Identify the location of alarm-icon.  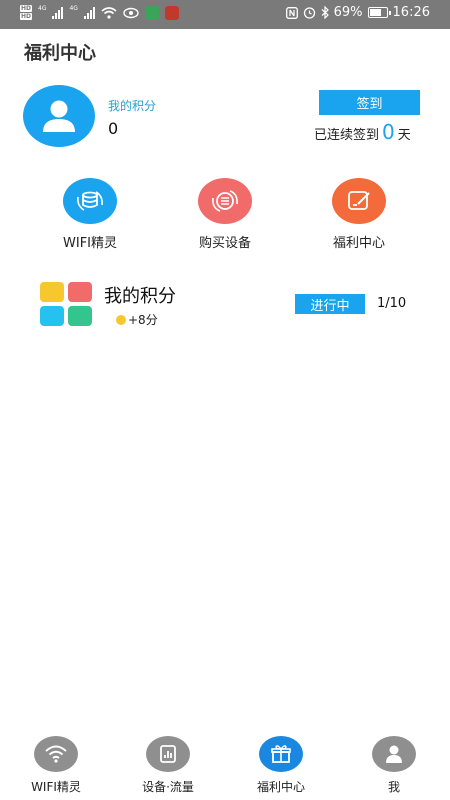
(309, 13).